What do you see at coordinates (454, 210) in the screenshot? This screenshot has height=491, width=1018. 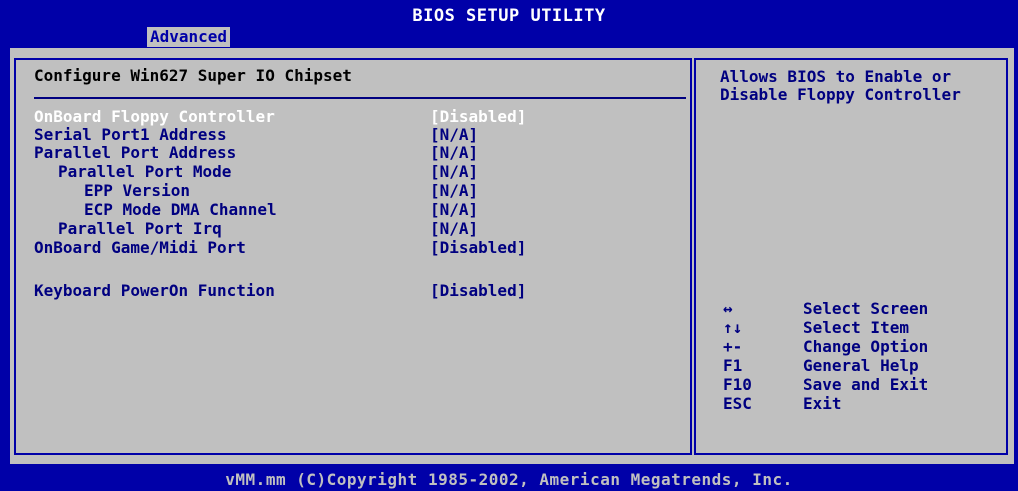 I see `setting-ecp-mode-dma-channel-value: [N/A]` at bounding box center [454, 210].